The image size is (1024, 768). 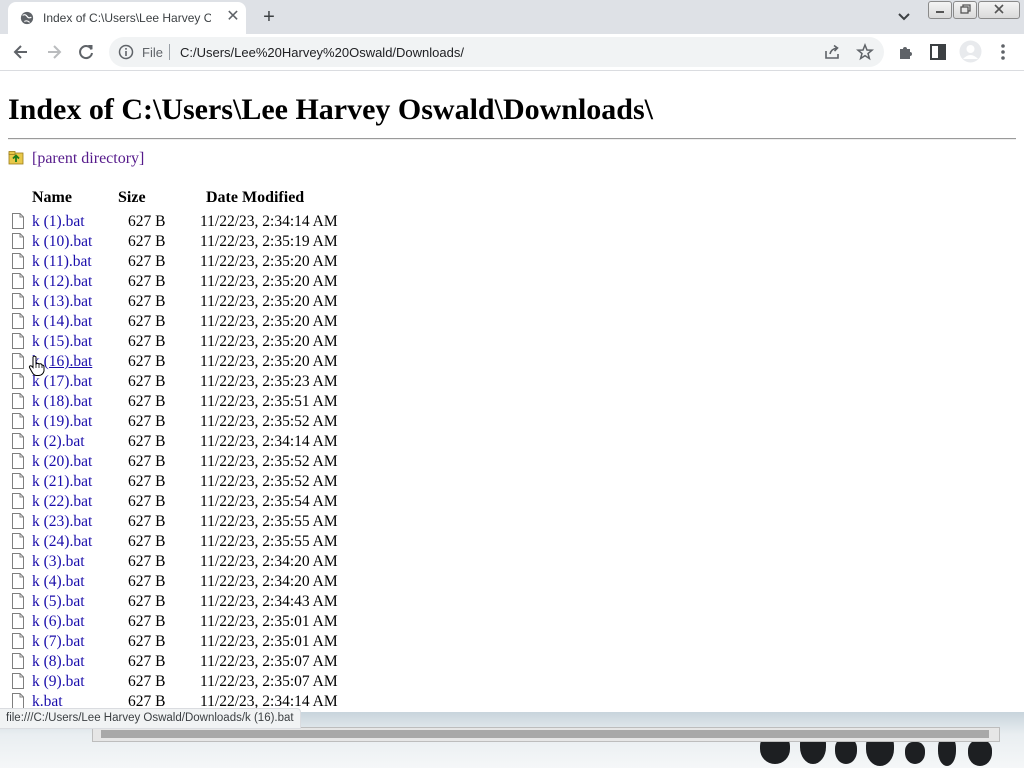 I want to click on file-date: 11/22/23, 2:34:14 AM, so click(x=269, y=221).